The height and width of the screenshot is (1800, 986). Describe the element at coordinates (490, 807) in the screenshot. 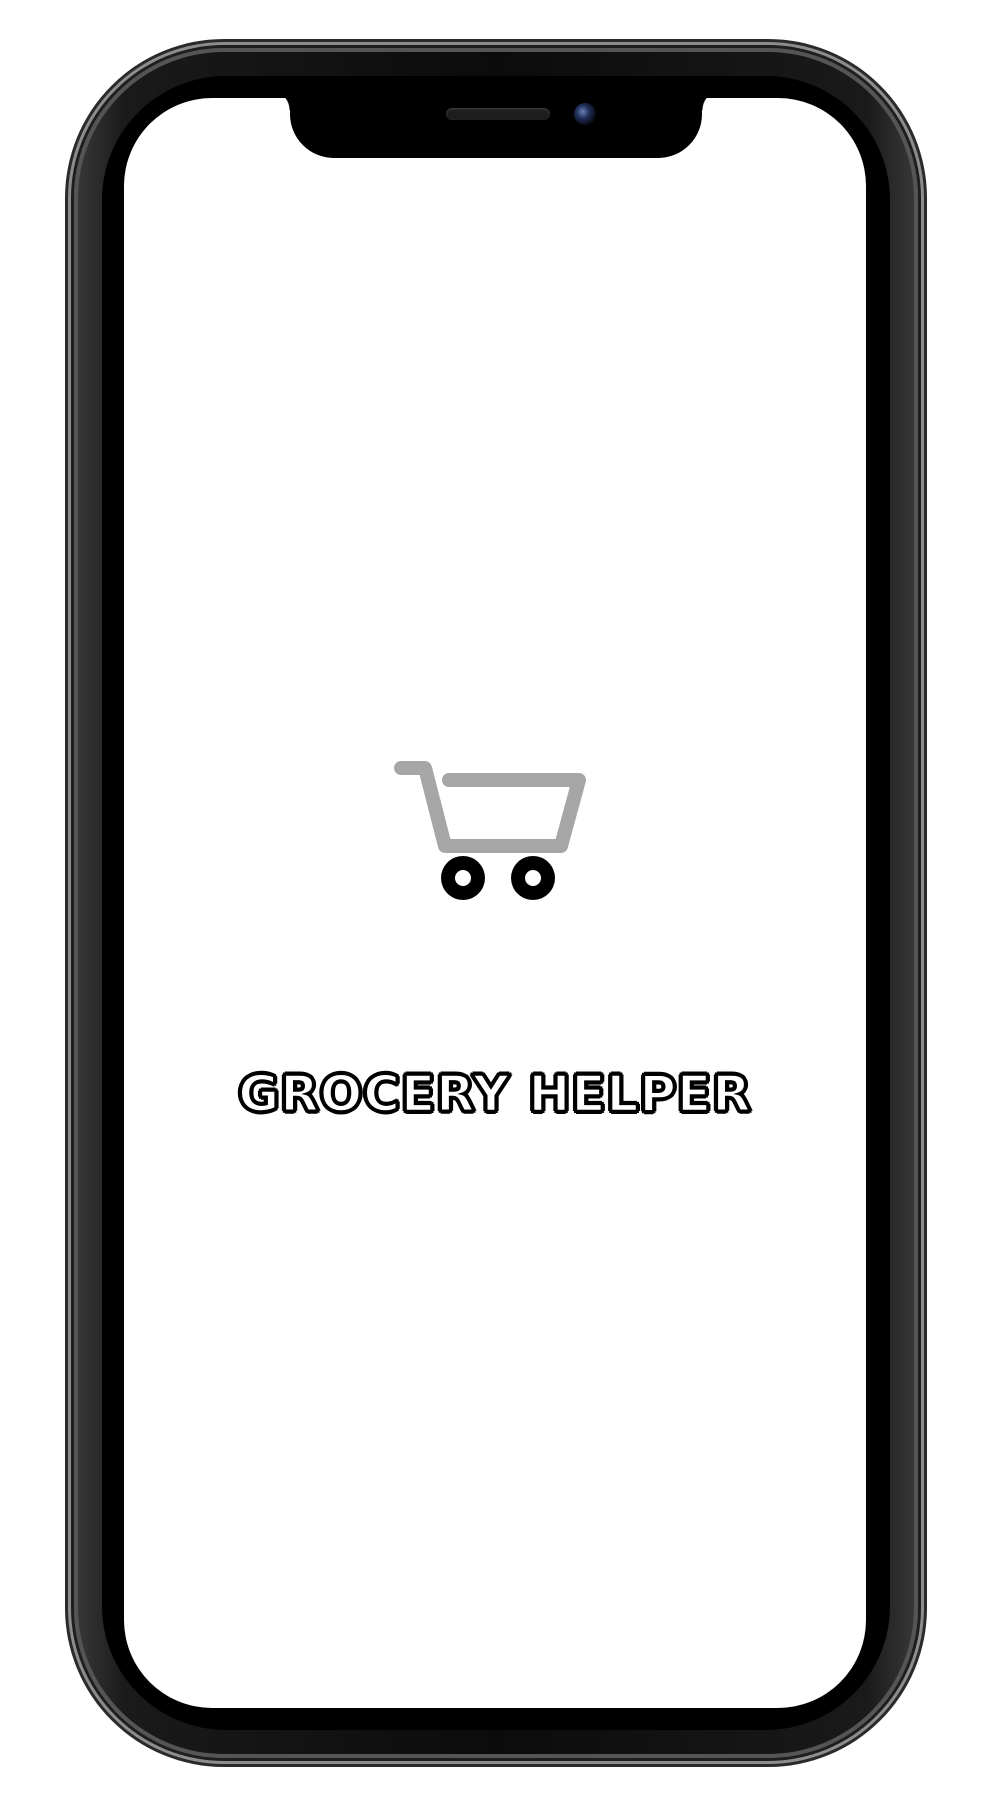

I see `cart-basket` at that location.